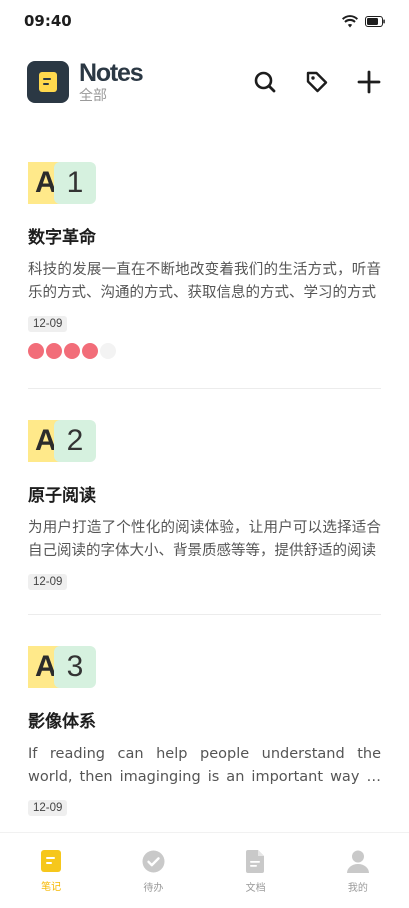 This screenshot has width=409, height=908. I want to click on header-actions, so click(317, 82).